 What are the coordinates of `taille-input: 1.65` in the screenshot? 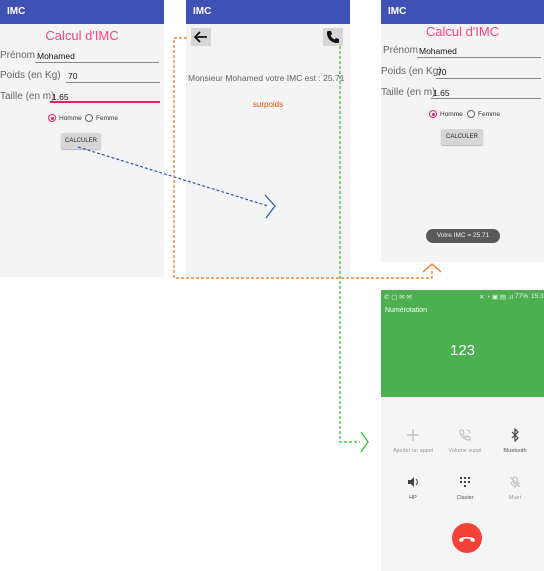 It's located at (441, 93).